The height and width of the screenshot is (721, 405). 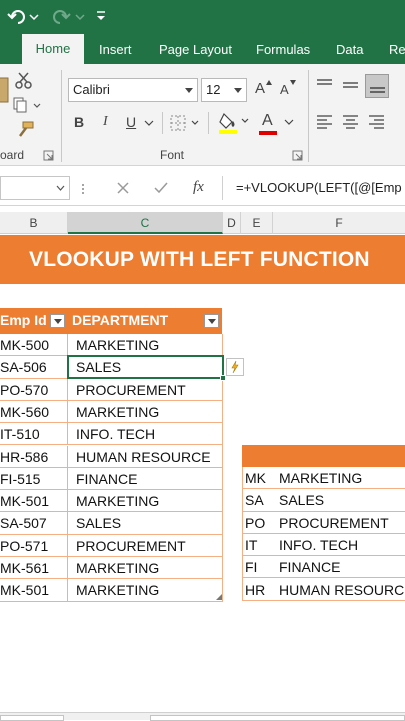 I want to click on emp-id-cell: FI-515, so click(x=34, y=478).